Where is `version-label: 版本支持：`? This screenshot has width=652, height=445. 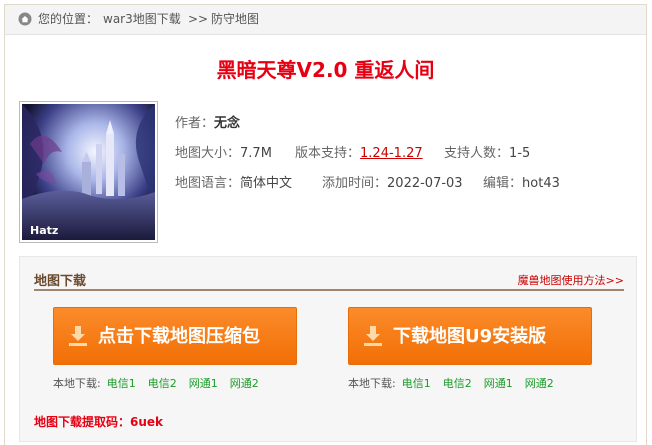 version-label: 版本支持： is located at coordinates (328, 153).